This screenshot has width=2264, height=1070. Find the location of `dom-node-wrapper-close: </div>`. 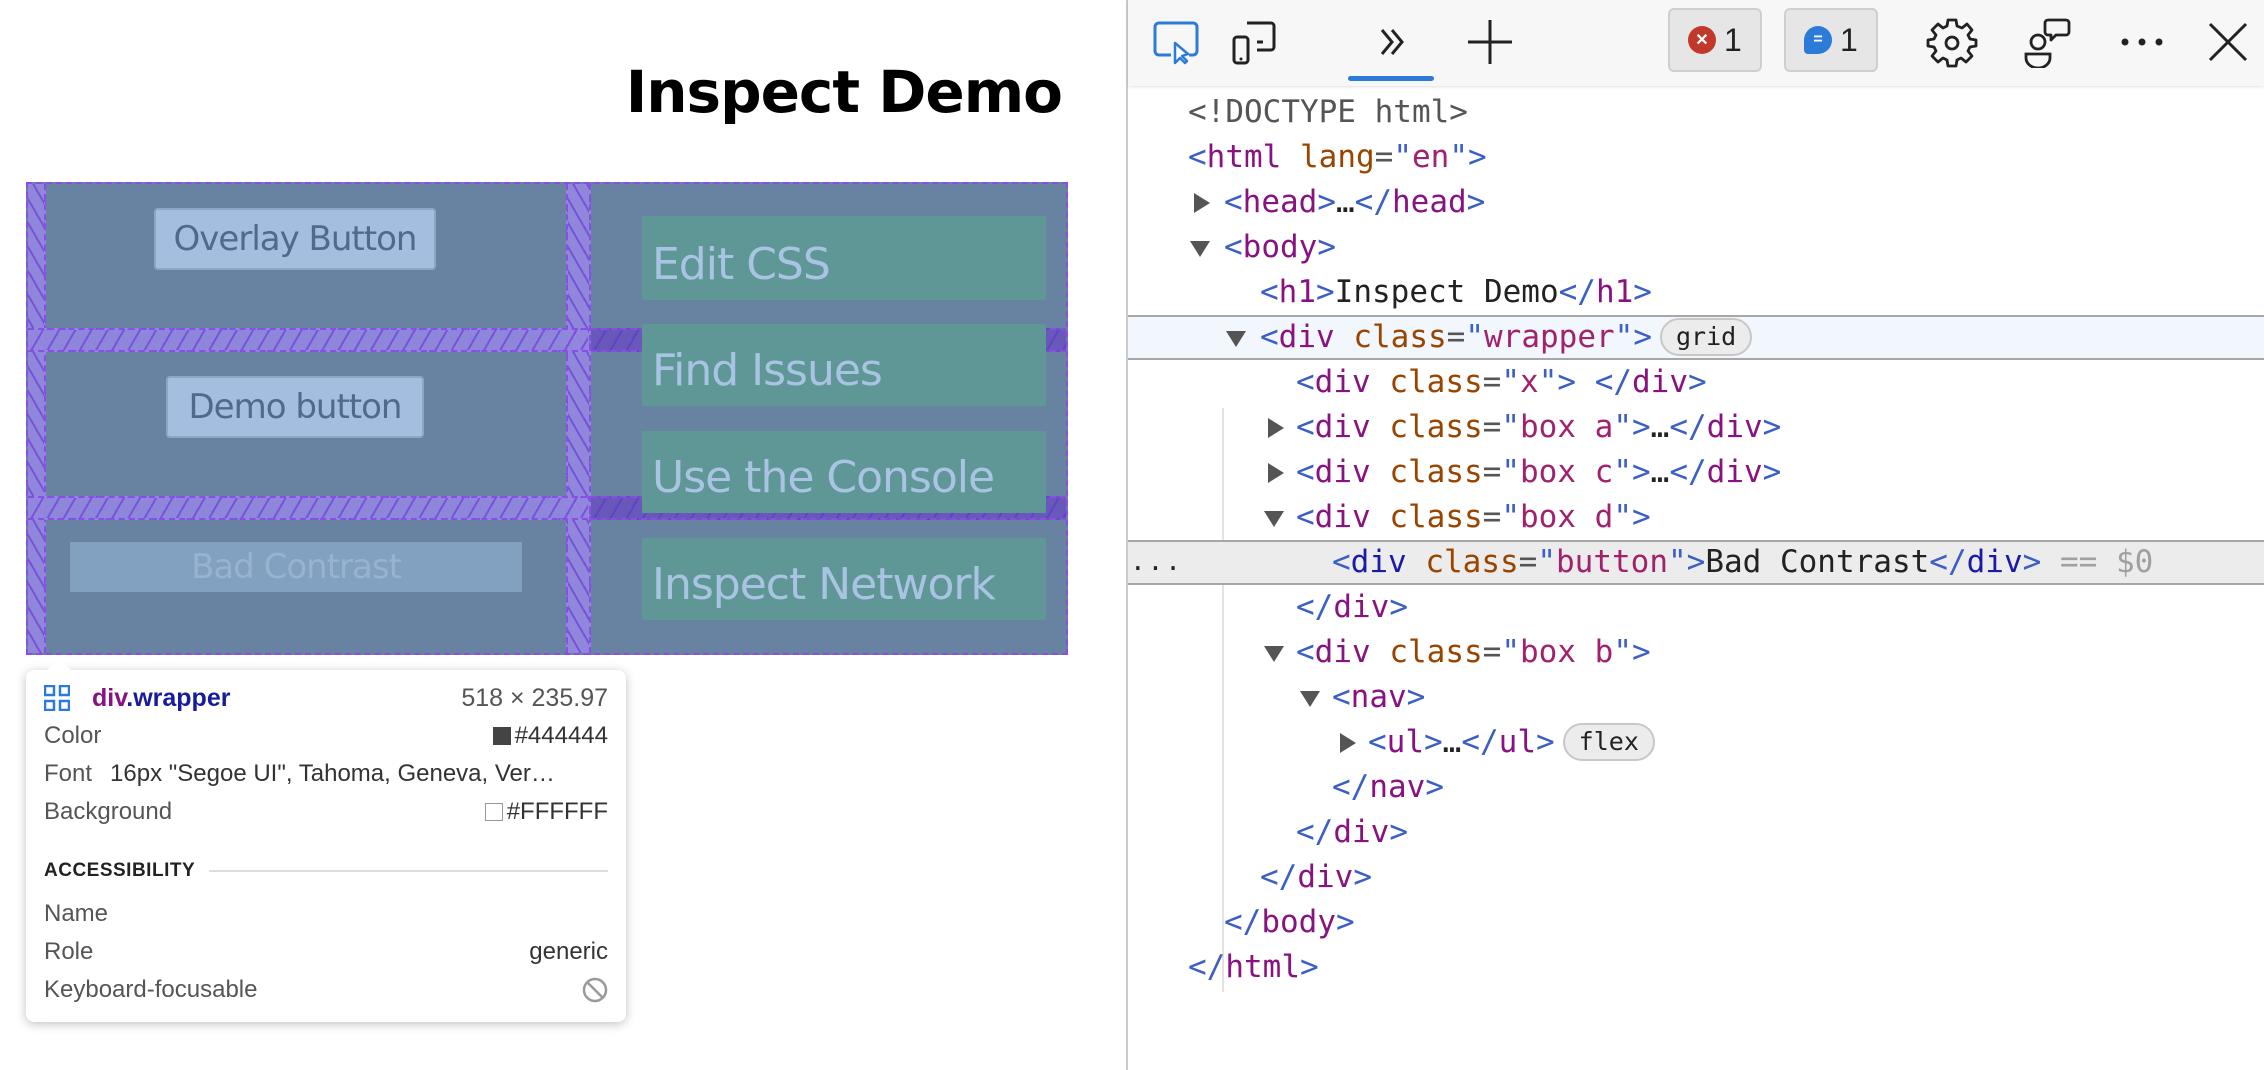

dom-node-wrapper-close: </div> is located at coordinates (1696, 877).